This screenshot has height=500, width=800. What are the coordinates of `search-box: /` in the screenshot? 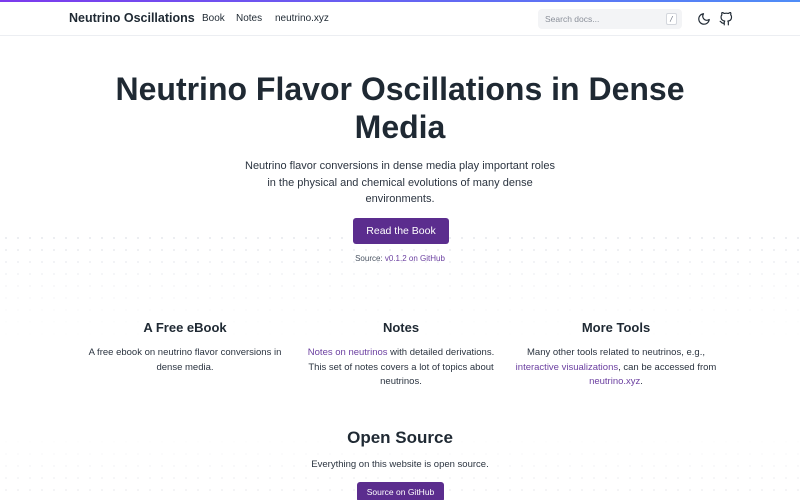 It's located at (610, 19).